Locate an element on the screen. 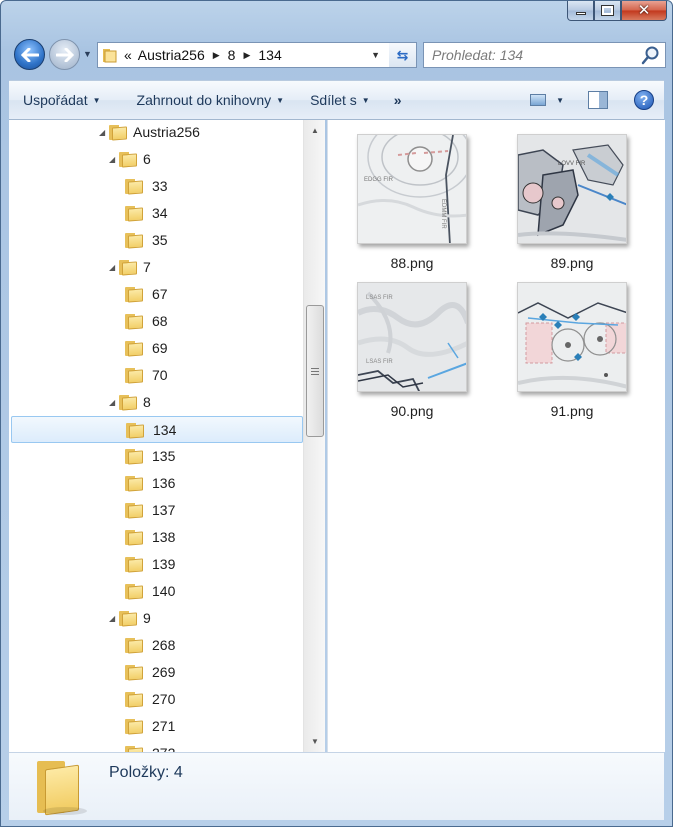 Image resolution: width=673 pixels, height=827 pixels. breadcrumb-8: 8 is located at coordinates (232, 55).